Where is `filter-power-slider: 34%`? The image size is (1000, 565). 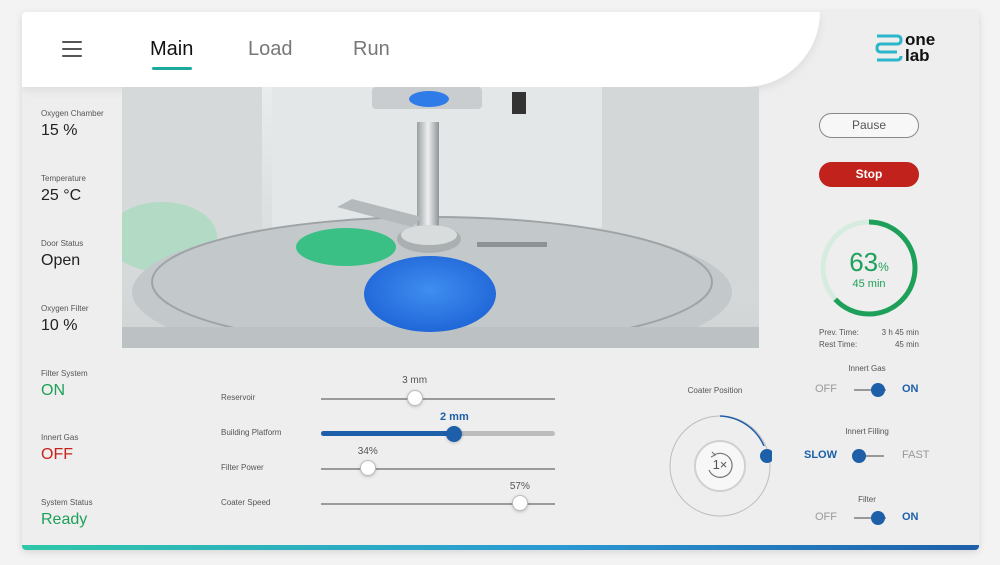
filter-power-slider: 34% is located at coordinates (438, 461).